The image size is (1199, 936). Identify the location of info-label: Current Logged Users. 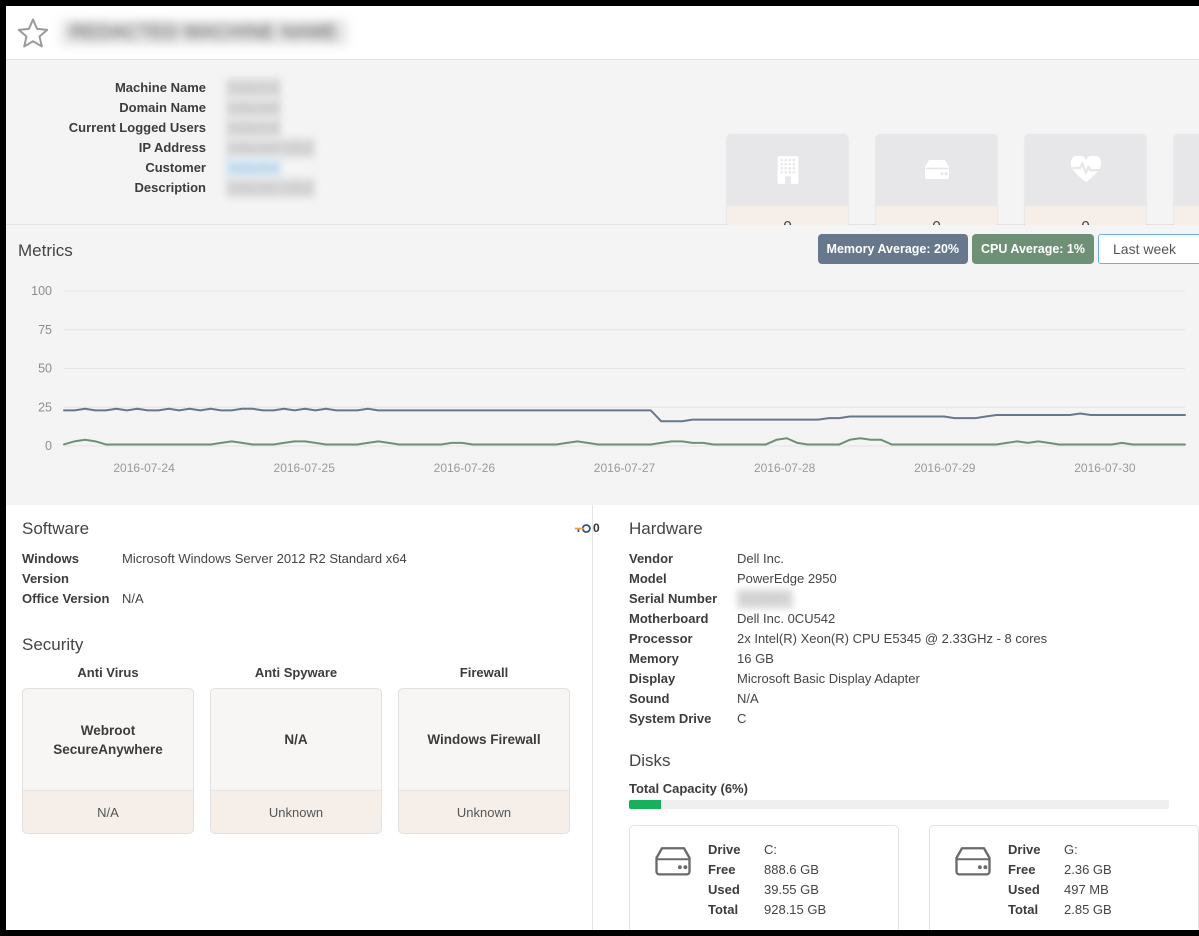
(137, 127).